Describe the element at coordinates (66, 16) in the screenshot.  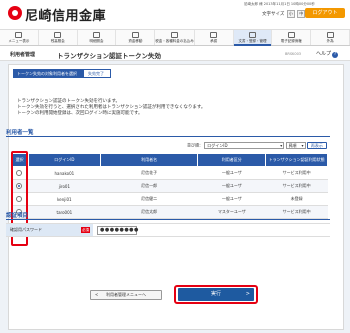
I see `bank-name: 尼崎信用金庫` at that location.